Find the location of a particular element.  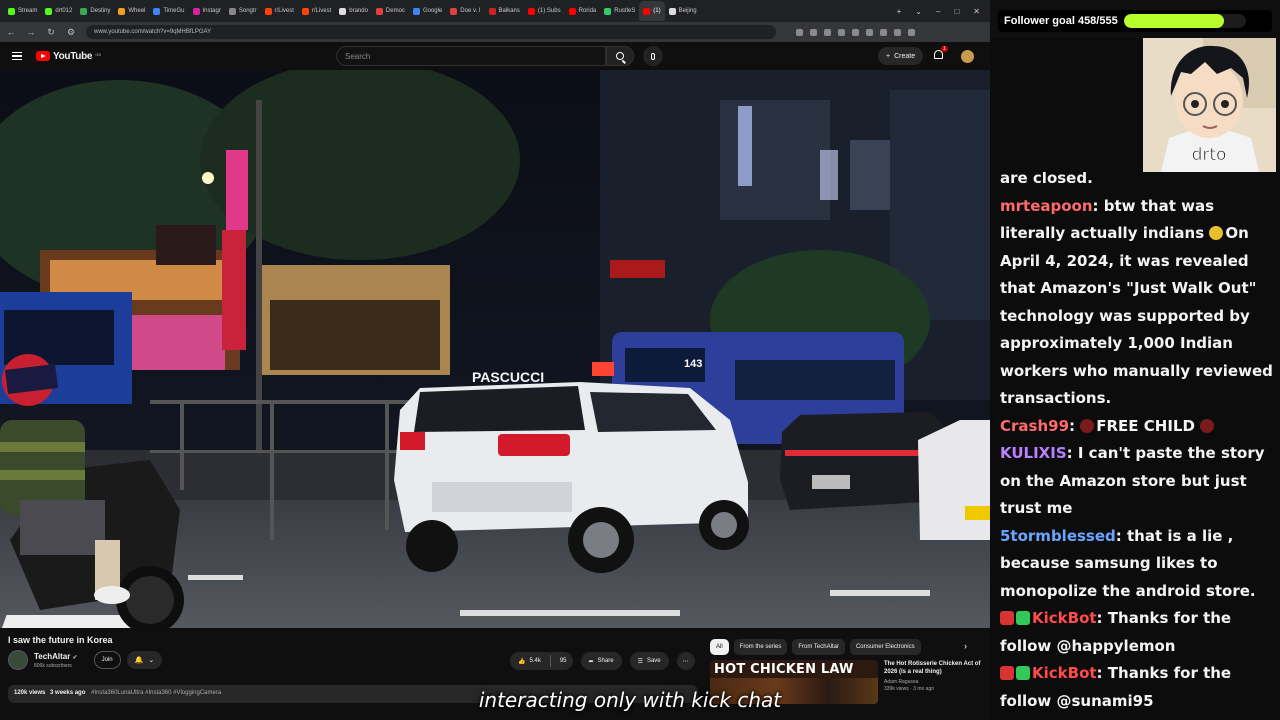

like-count: 5.4k is located at coordinates (534, 661).